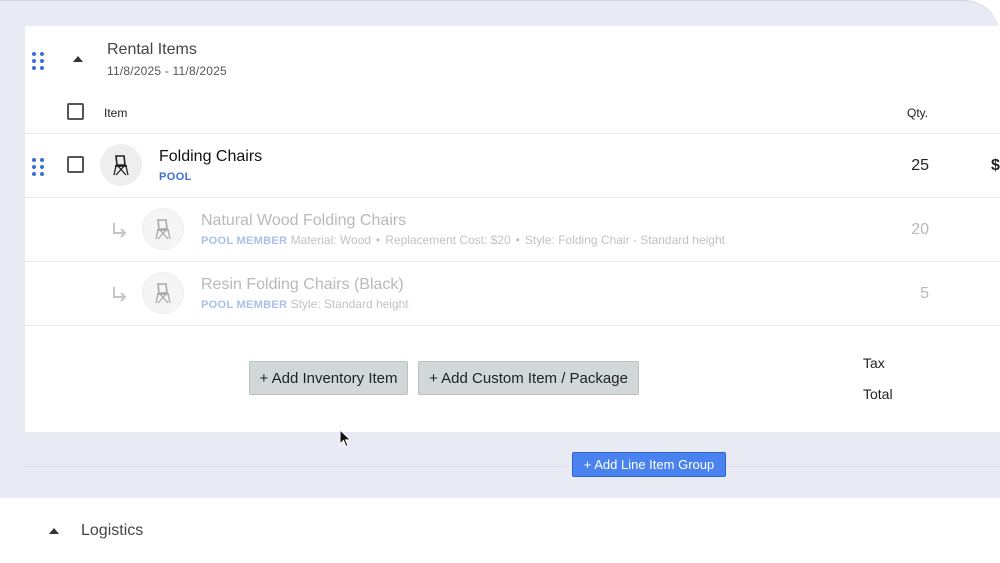 This screenshot has width=1000, height=563. Describe the element at coordinates (995, 165) in the screenshot. I see `item-price: $` at that location.